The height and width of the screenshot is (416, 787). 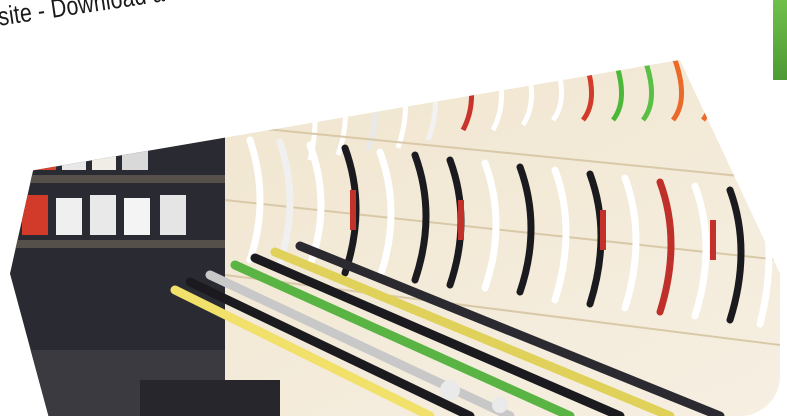 I want to click on bottom-clutter, so click(x=210, y=398).